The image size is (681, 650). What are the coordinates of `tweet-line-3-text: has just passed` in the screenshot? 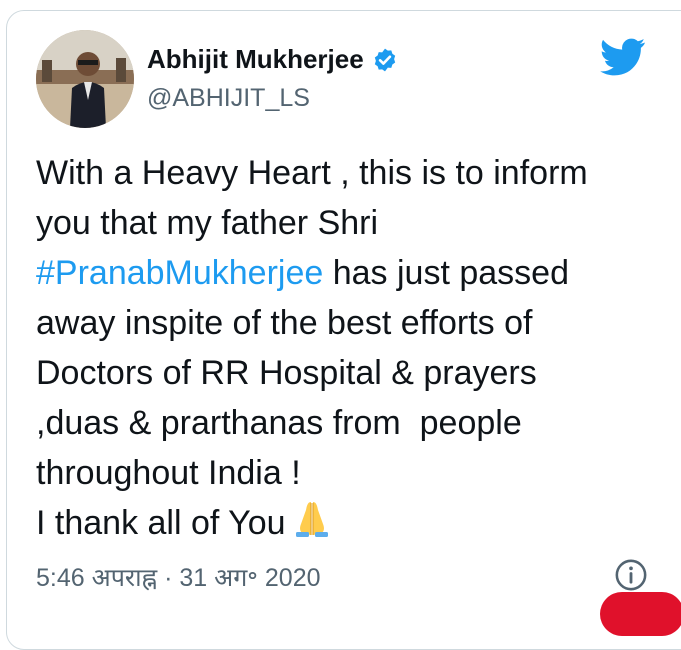 It's located at (446, 273).